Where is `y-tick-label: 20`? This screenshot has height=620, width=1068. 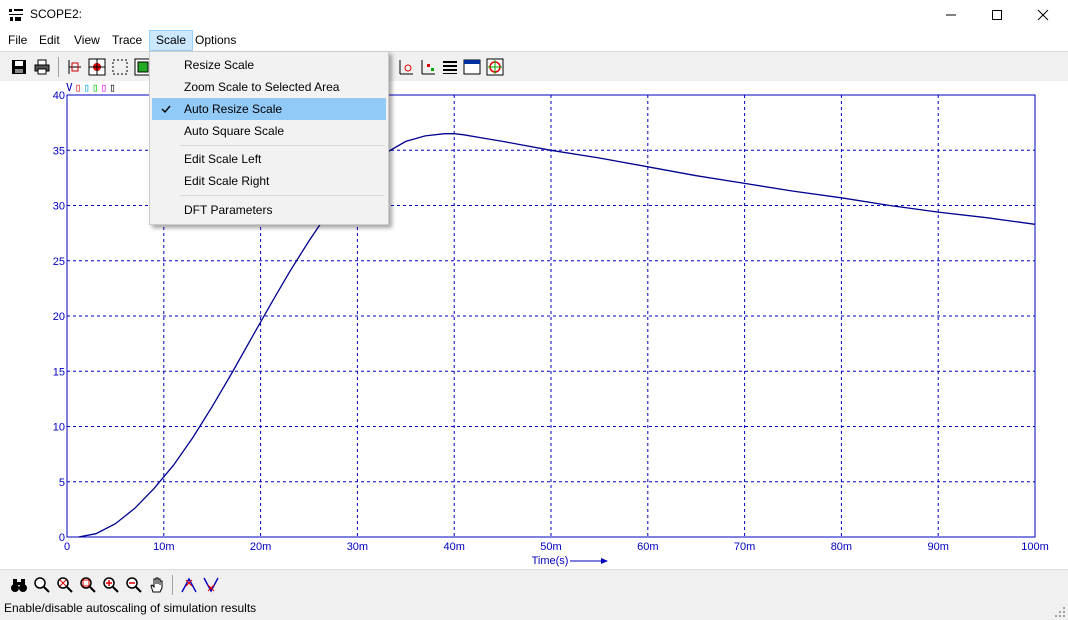 y-tick-label: 20 is located at coordinates (59, 317).